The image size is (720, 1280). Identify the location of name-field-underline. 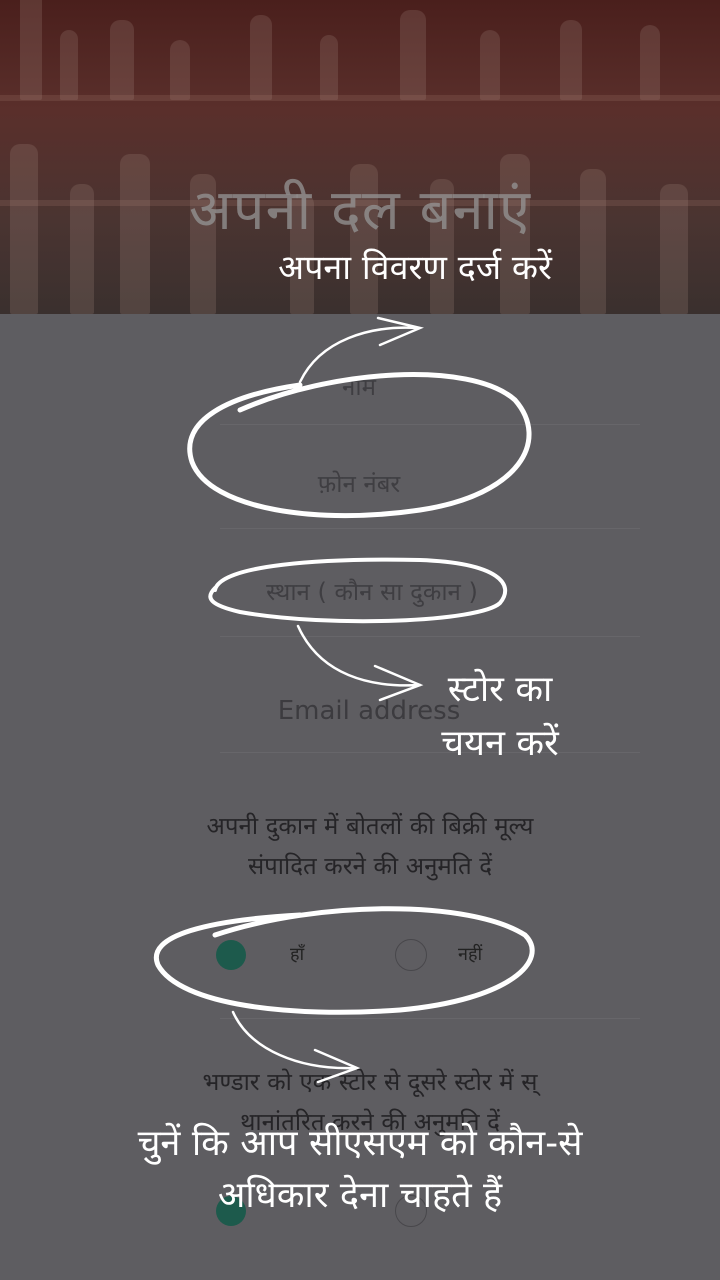
(430, 424).